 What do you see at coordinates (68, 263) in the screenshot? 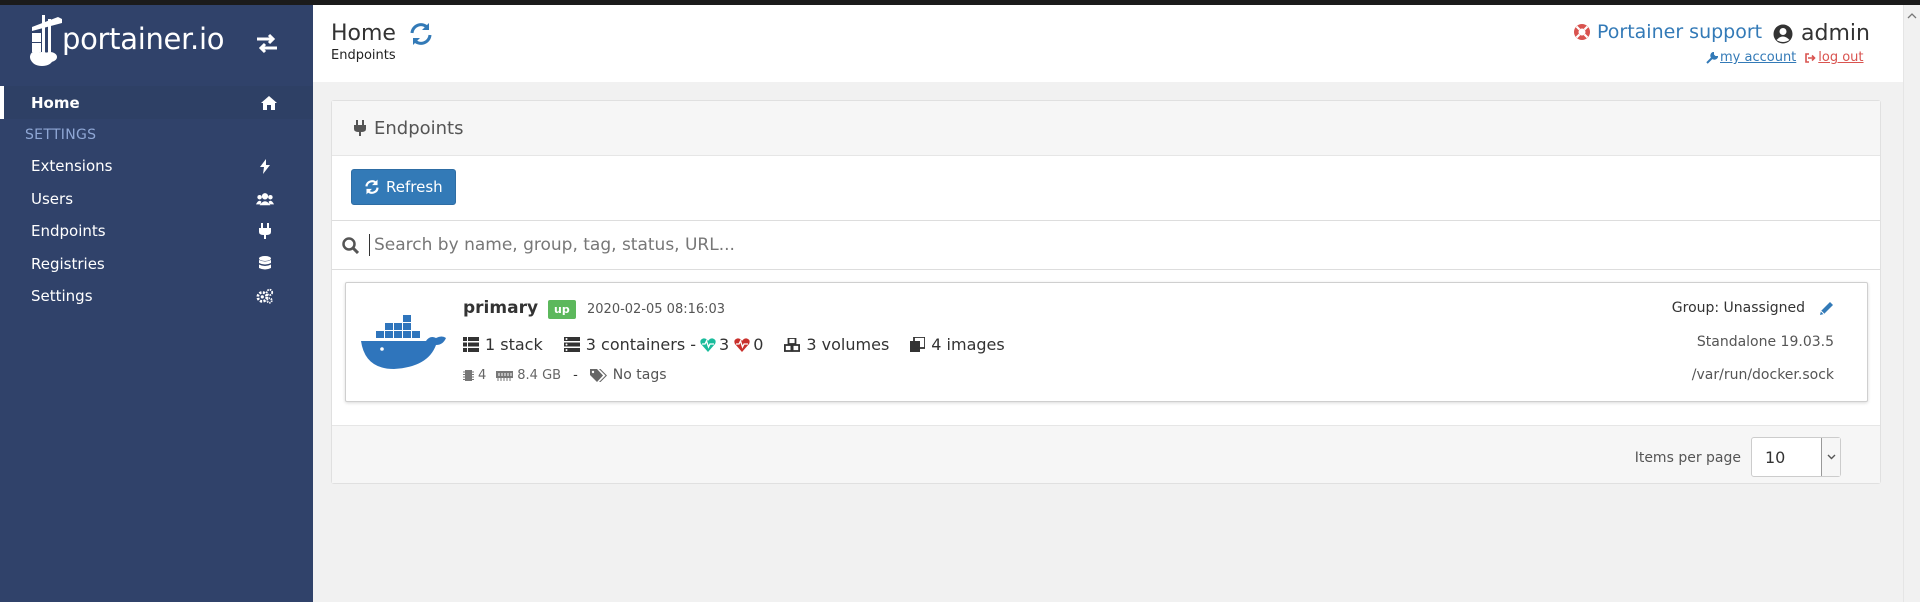
I see `sidebar-item-label: Registries` at bounding box center [68, 263].